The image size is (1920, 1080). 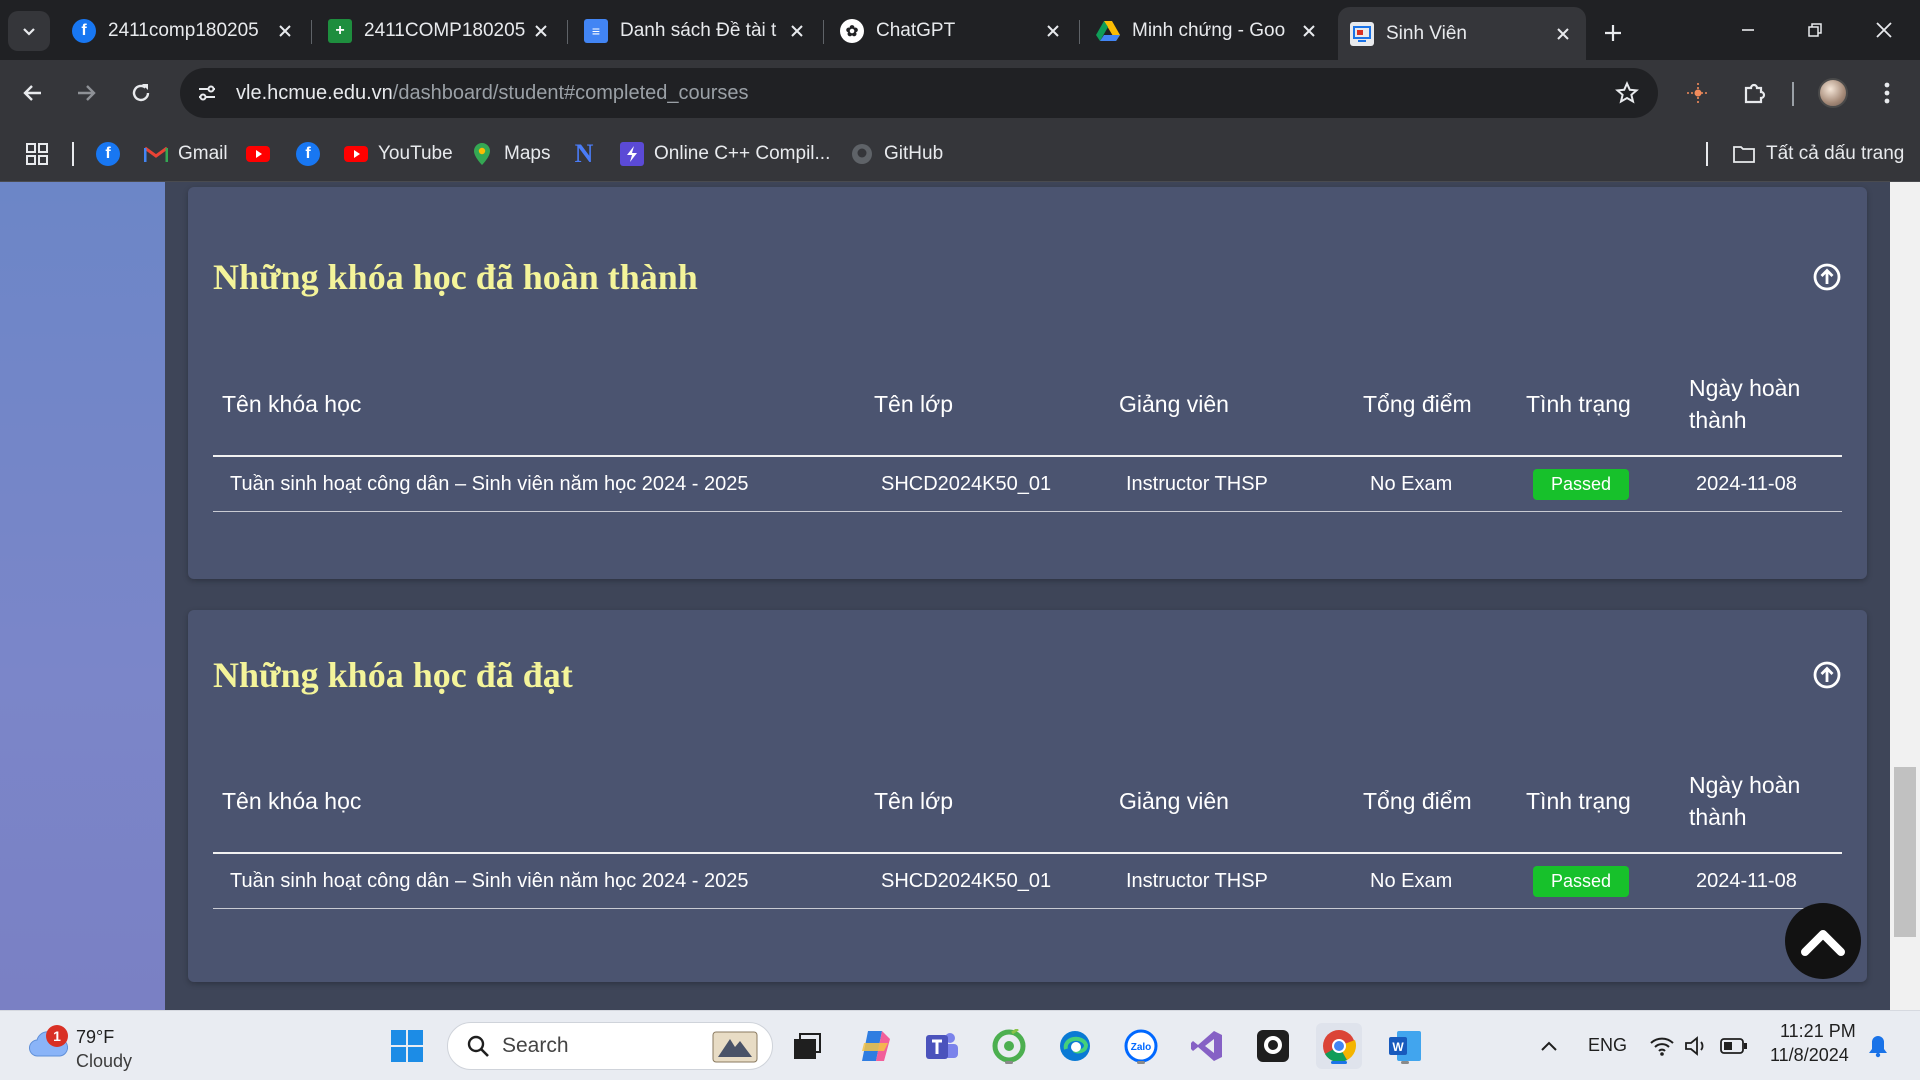 I want to click on bookmark-notion: N, so click(x=589, y=154).